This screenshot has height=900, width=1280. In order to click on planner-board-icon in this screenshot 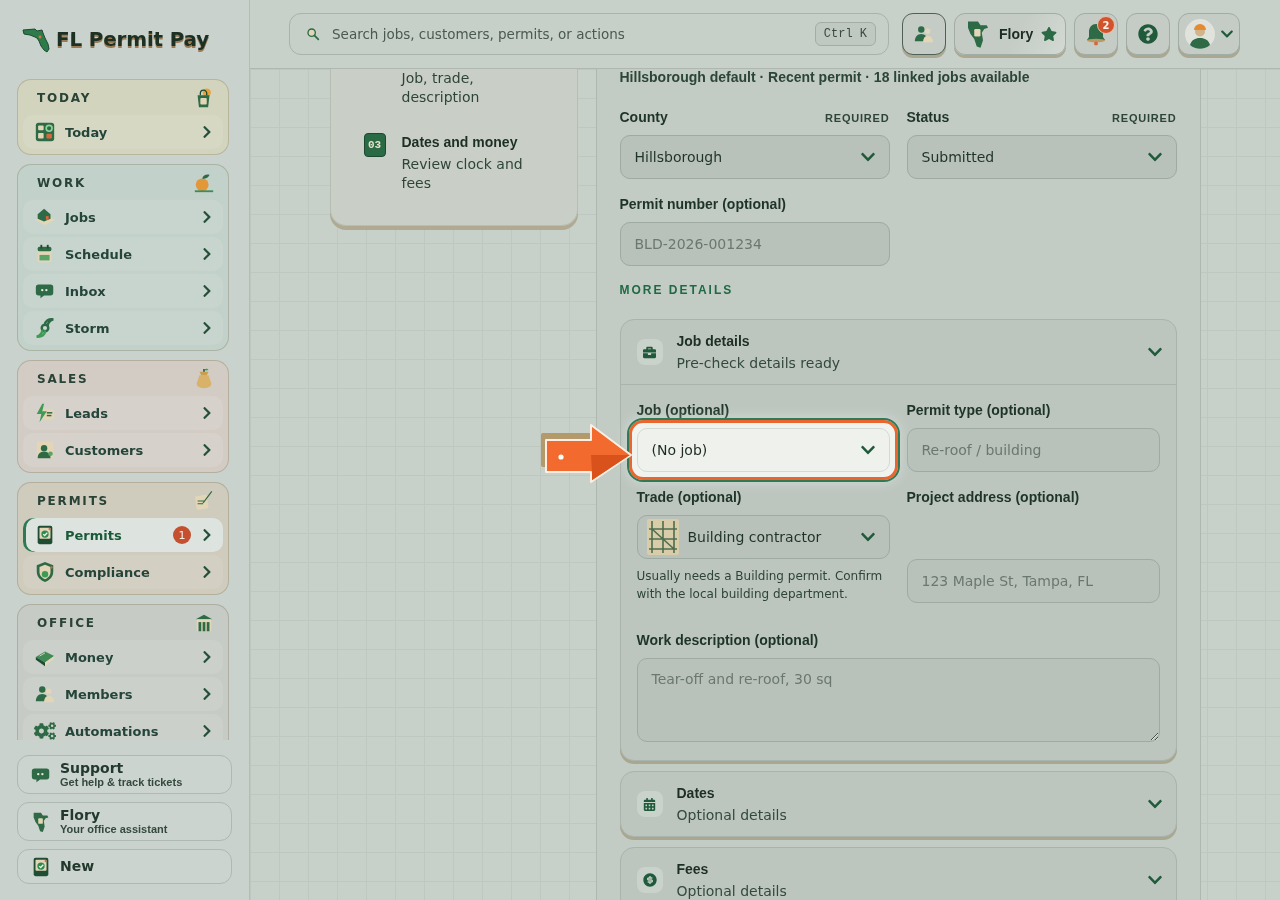, I will do `click(45, 132)`.